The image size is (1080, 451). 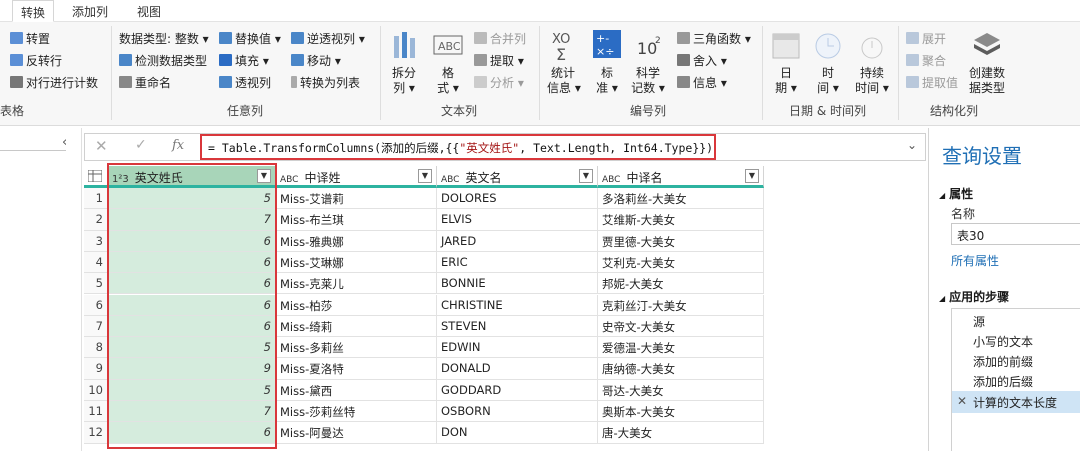 What do you see at coordinates (356, 326) in the screenshot?
I see `table-cell: Miss-绮莉` at bounding box center [356, 326].